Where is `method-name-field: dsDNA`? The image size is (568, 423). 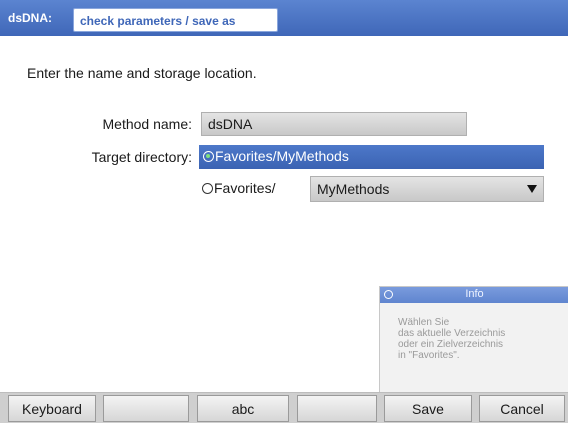 method-name-field: dsDNA is located at coordinates (334, 124).